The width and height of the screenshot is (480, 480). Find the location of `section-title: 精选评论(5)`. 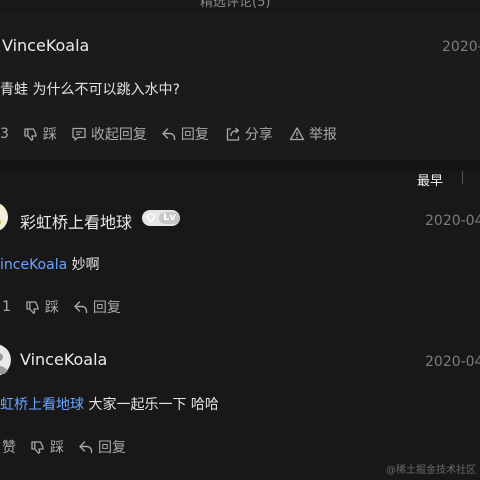

section-title: 精选评论(5) is located at coordinates (235, 5).